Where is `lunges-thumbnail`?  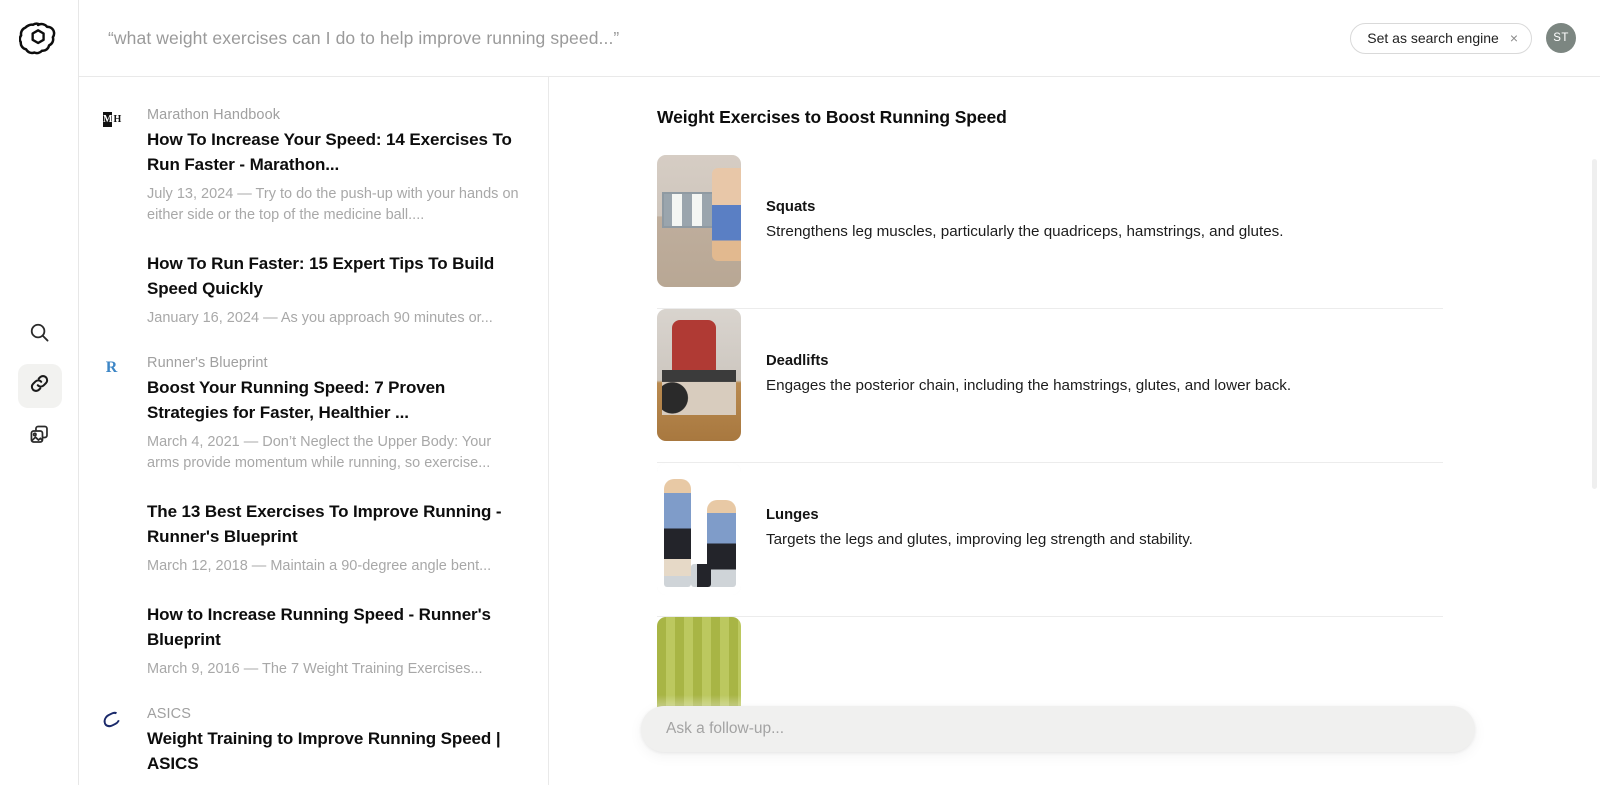 lunges-thumbnail is located at coordinates (699, 529).